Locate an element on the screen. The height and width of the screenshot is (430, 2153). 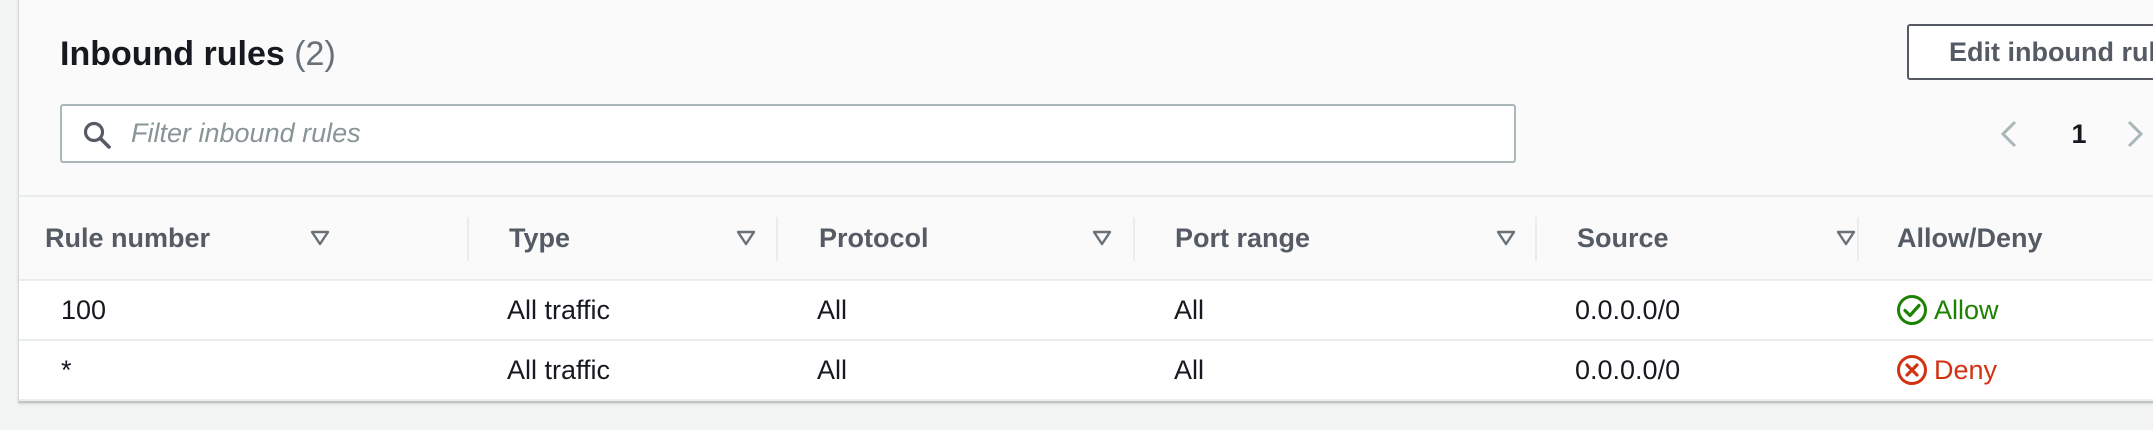
filter-box is located at coordinates (788, 133).